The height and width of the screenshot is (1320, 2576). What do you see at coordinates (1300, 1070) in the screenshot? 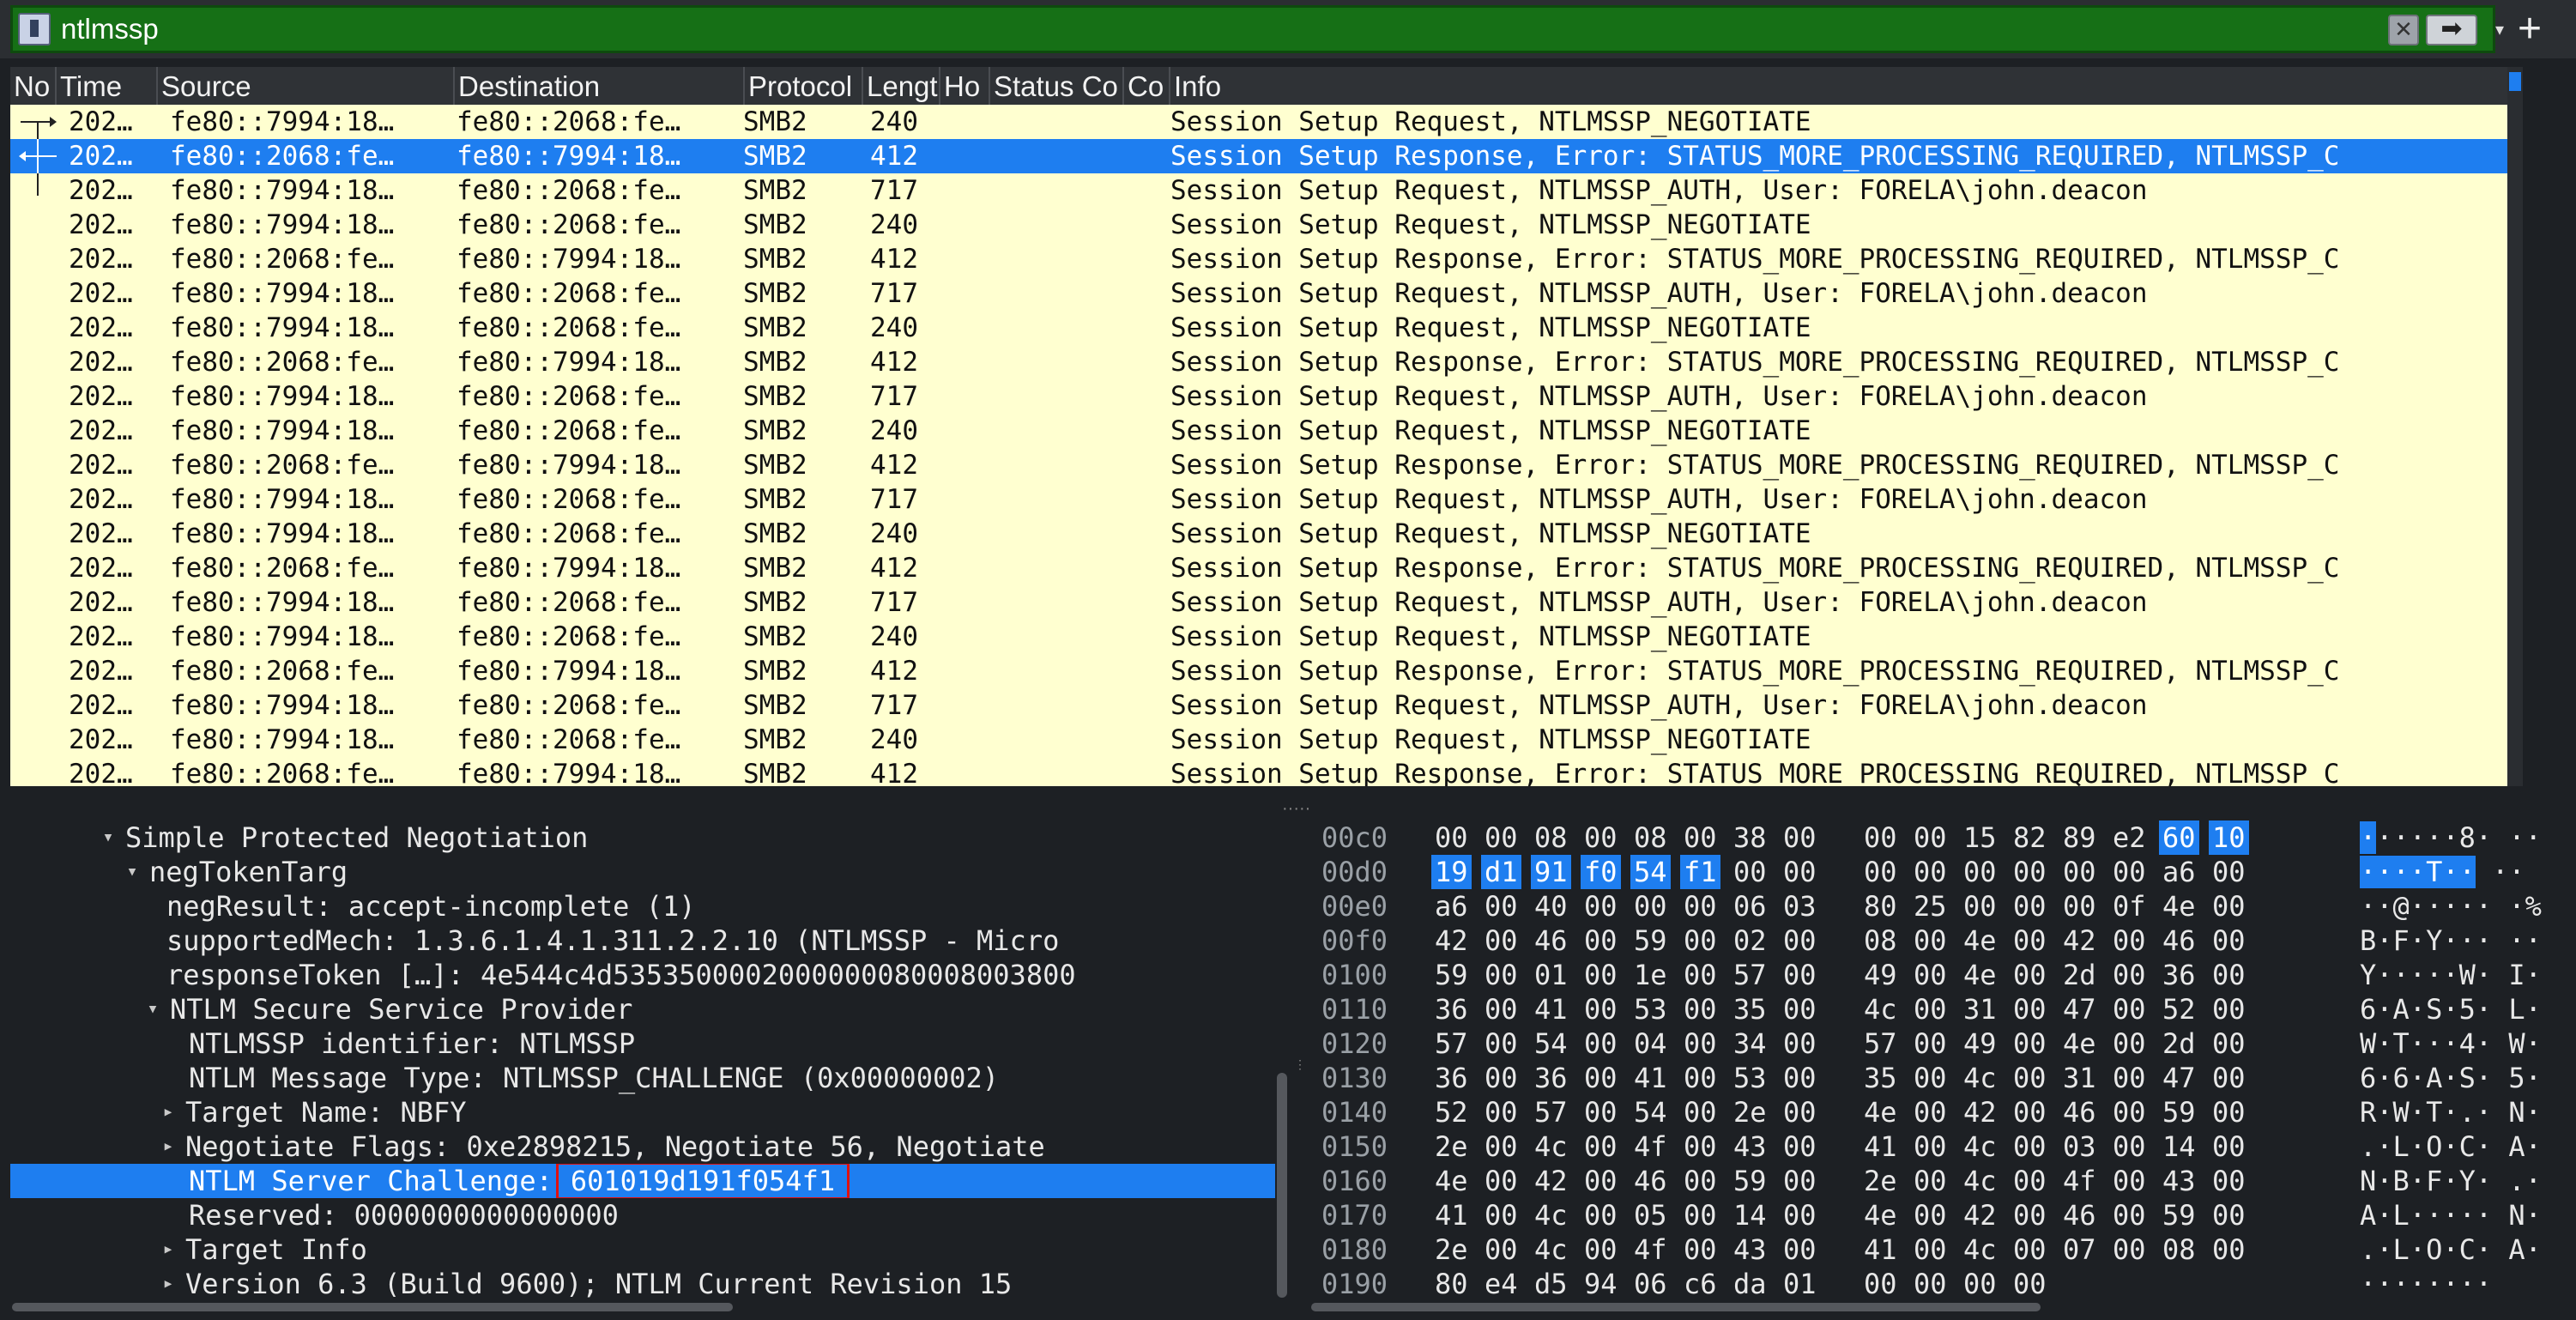
I see `details-bytes-splitter: ⋮` at bounding box center [1300, 1070].